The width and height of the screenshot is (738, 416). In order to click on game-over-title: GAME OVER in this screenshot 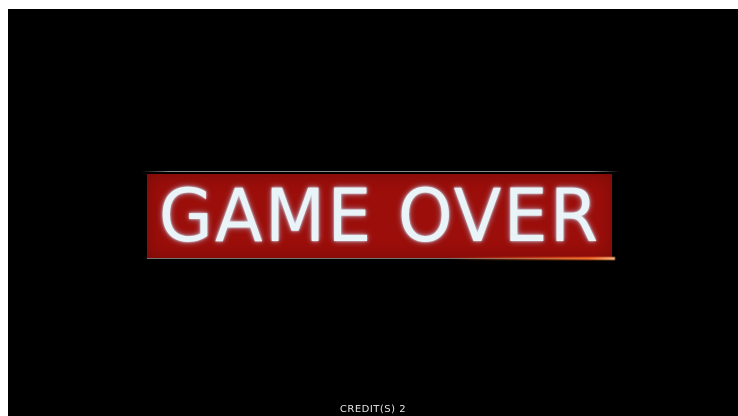, I will do `click(379, 216)`.